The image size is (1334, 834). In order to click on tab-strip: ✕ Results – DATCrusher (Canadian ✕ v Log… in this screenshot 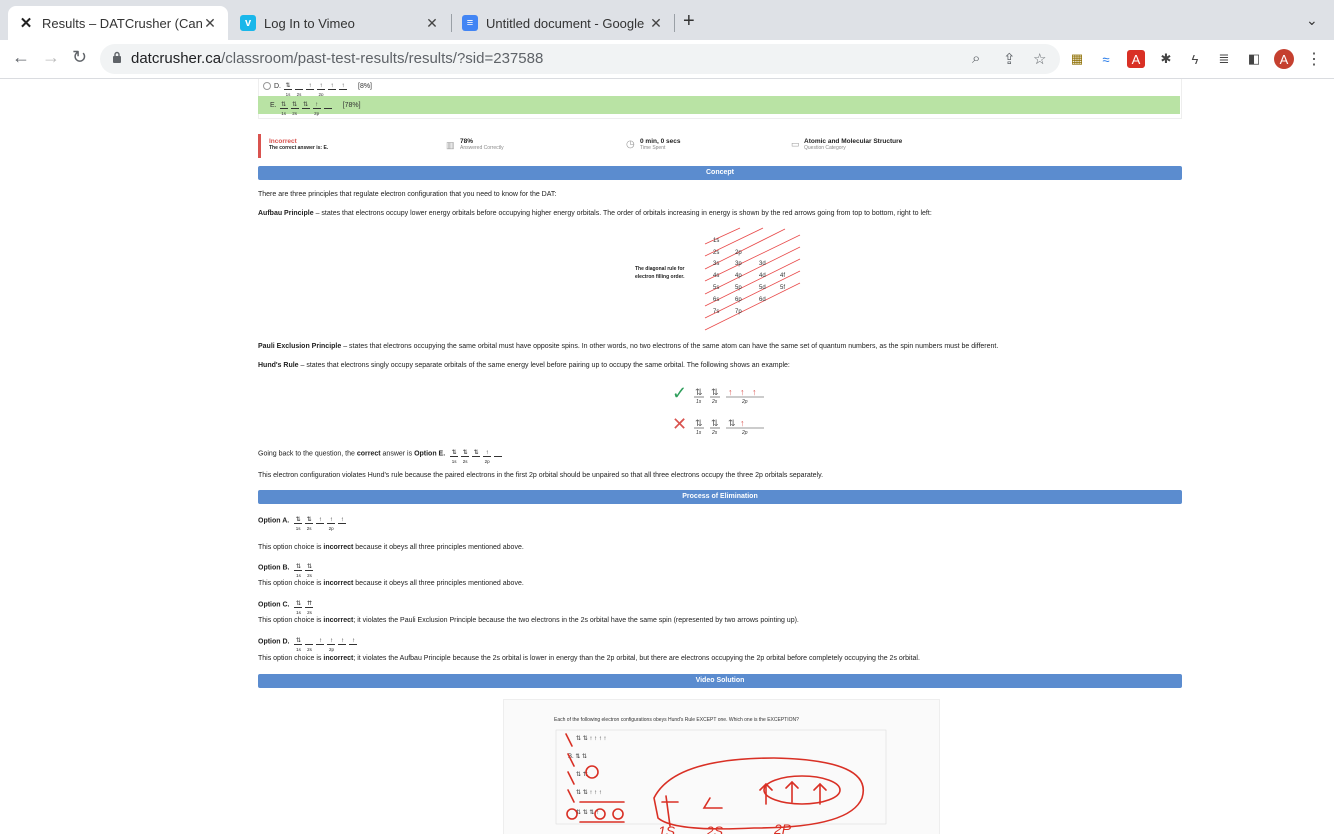, I will do `click(667, 20)`.